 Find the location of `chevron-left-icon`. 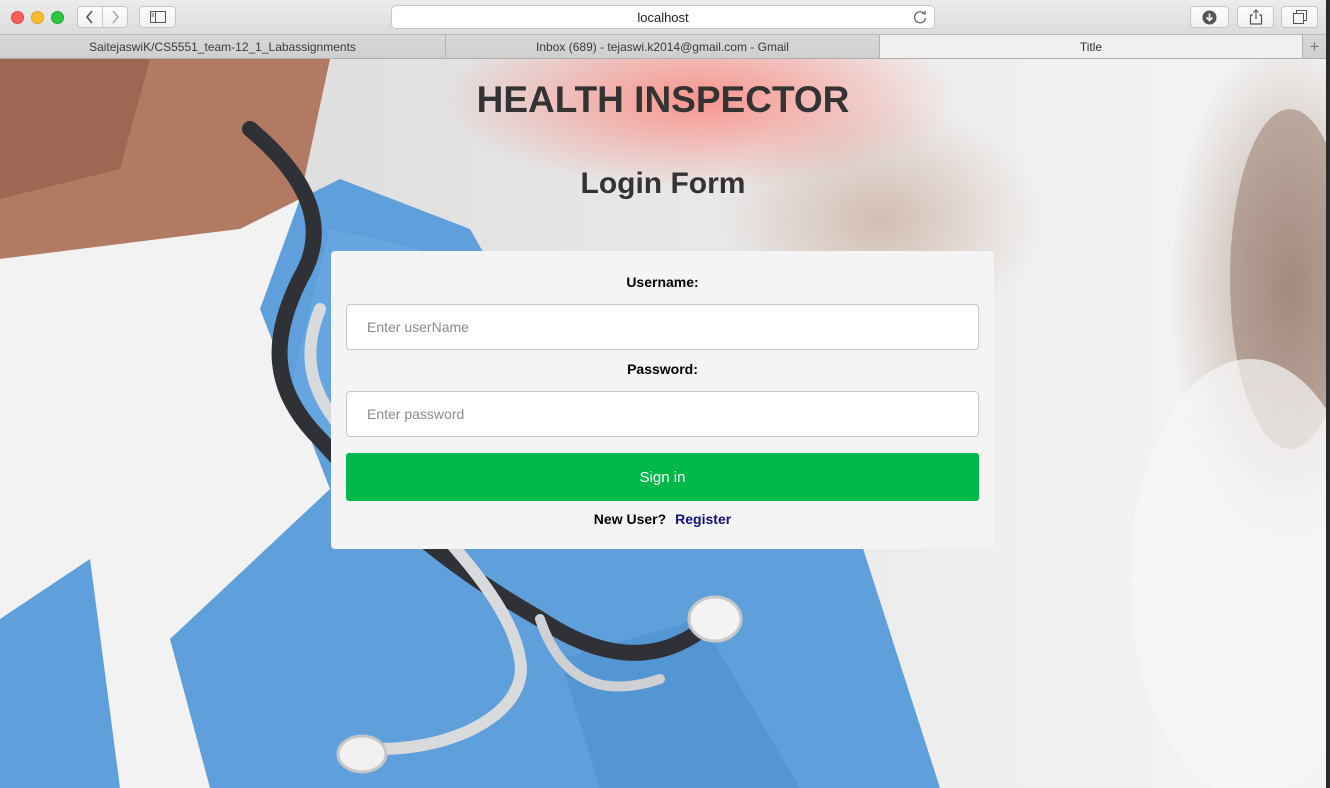

chevron-left-icon is located at coordinates (89, 17).